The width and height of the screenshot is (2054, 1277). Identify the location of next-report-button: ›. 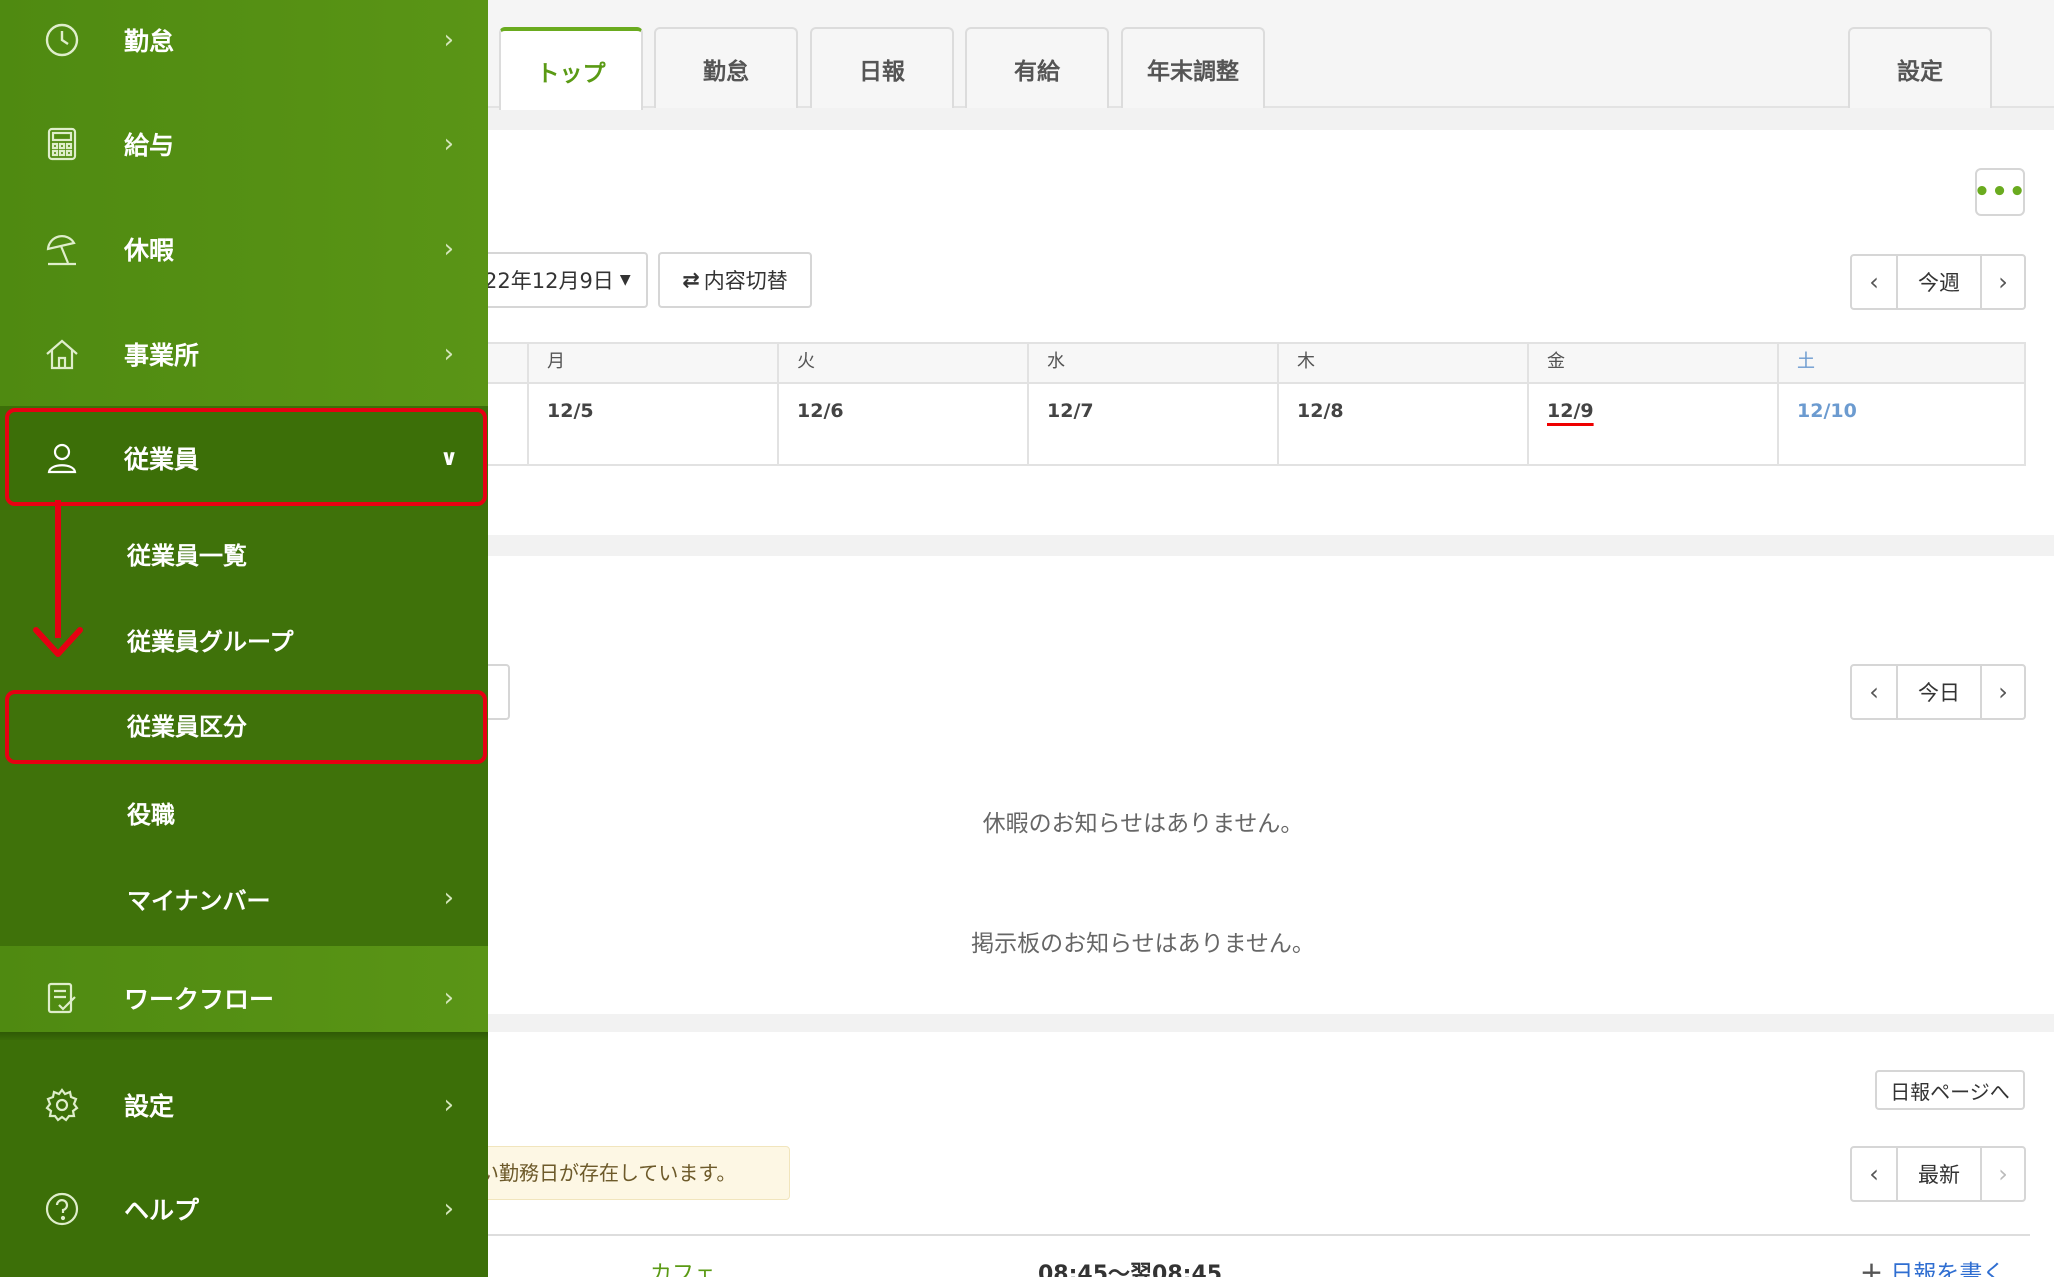
(2002, 1174).